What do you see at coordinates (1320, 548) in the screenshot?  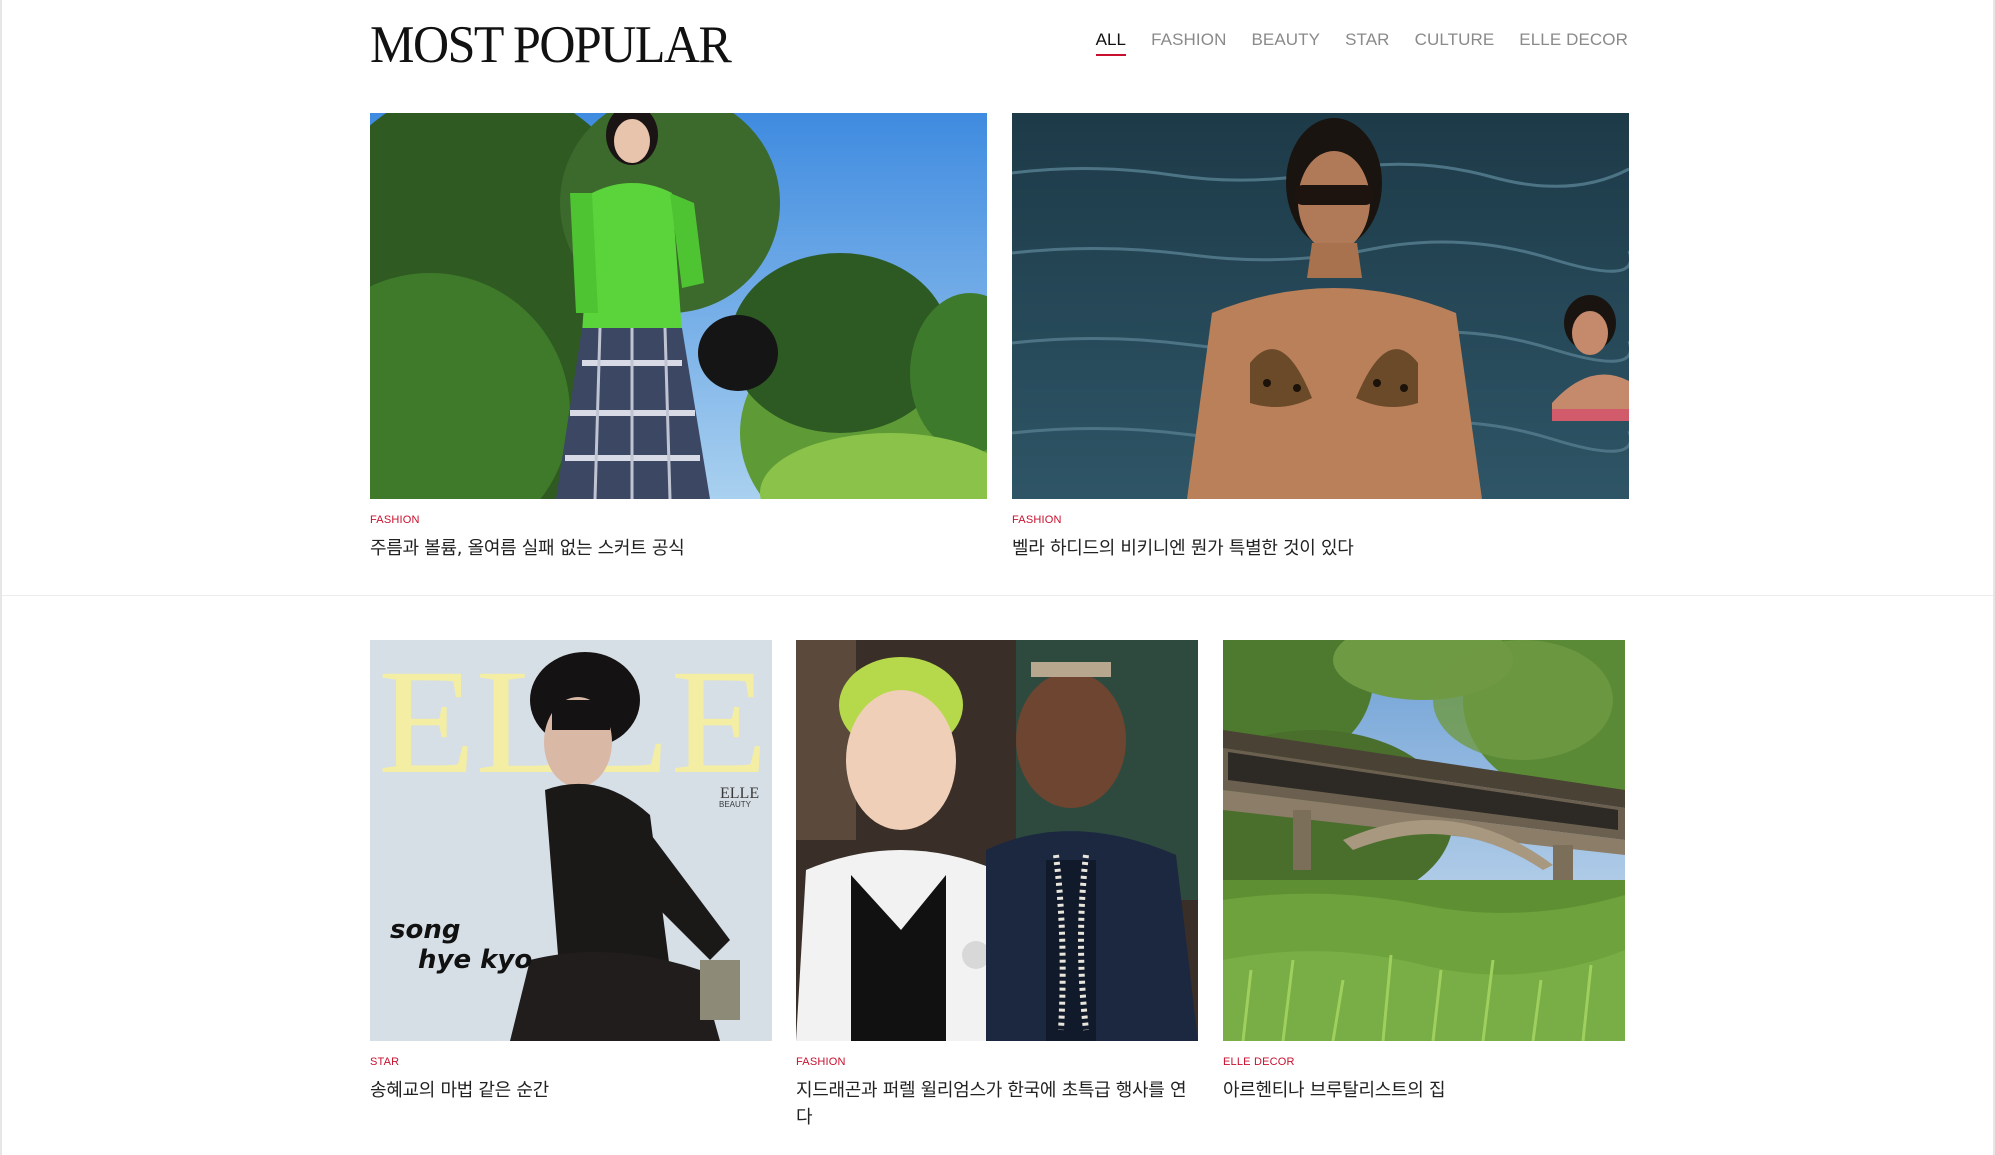 I see `article-headline: 벨라 하디드의 비키니엔 뭔가 특별한 것이 있다` at bounding box center [1320, 548].